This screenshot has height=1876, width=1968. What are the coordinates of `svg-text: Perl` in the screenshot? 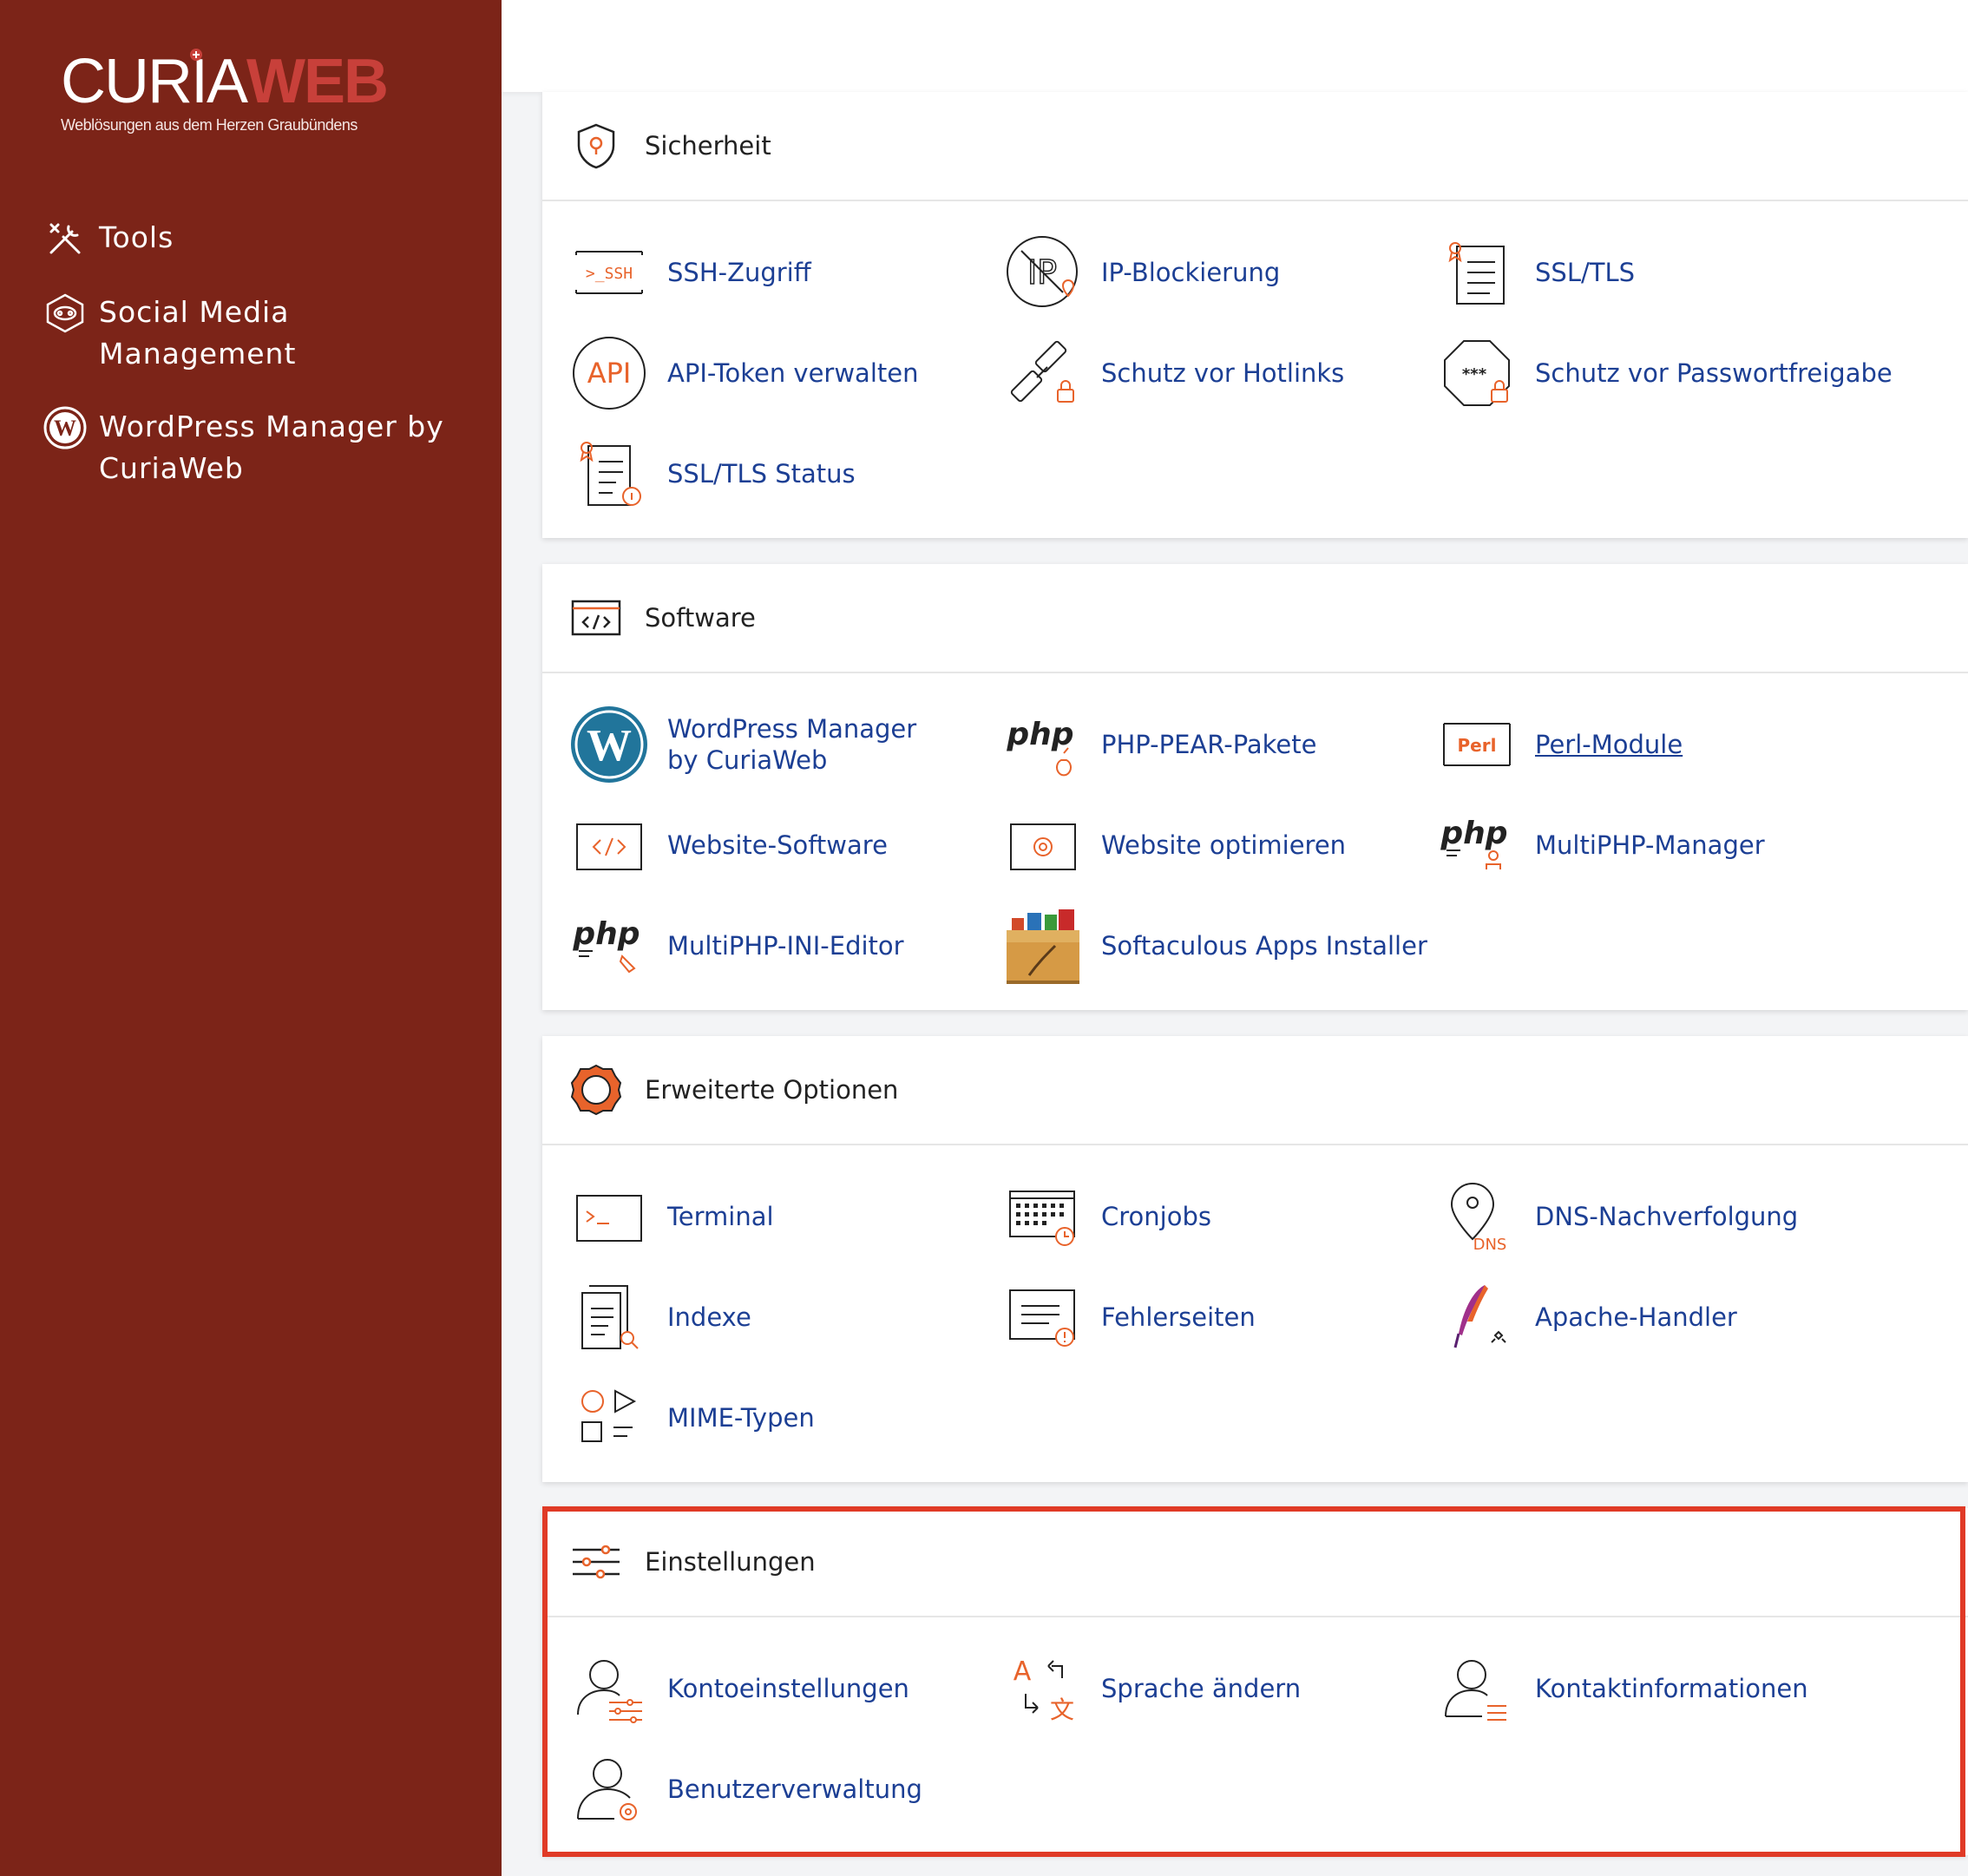 It's located at (1477, 745).